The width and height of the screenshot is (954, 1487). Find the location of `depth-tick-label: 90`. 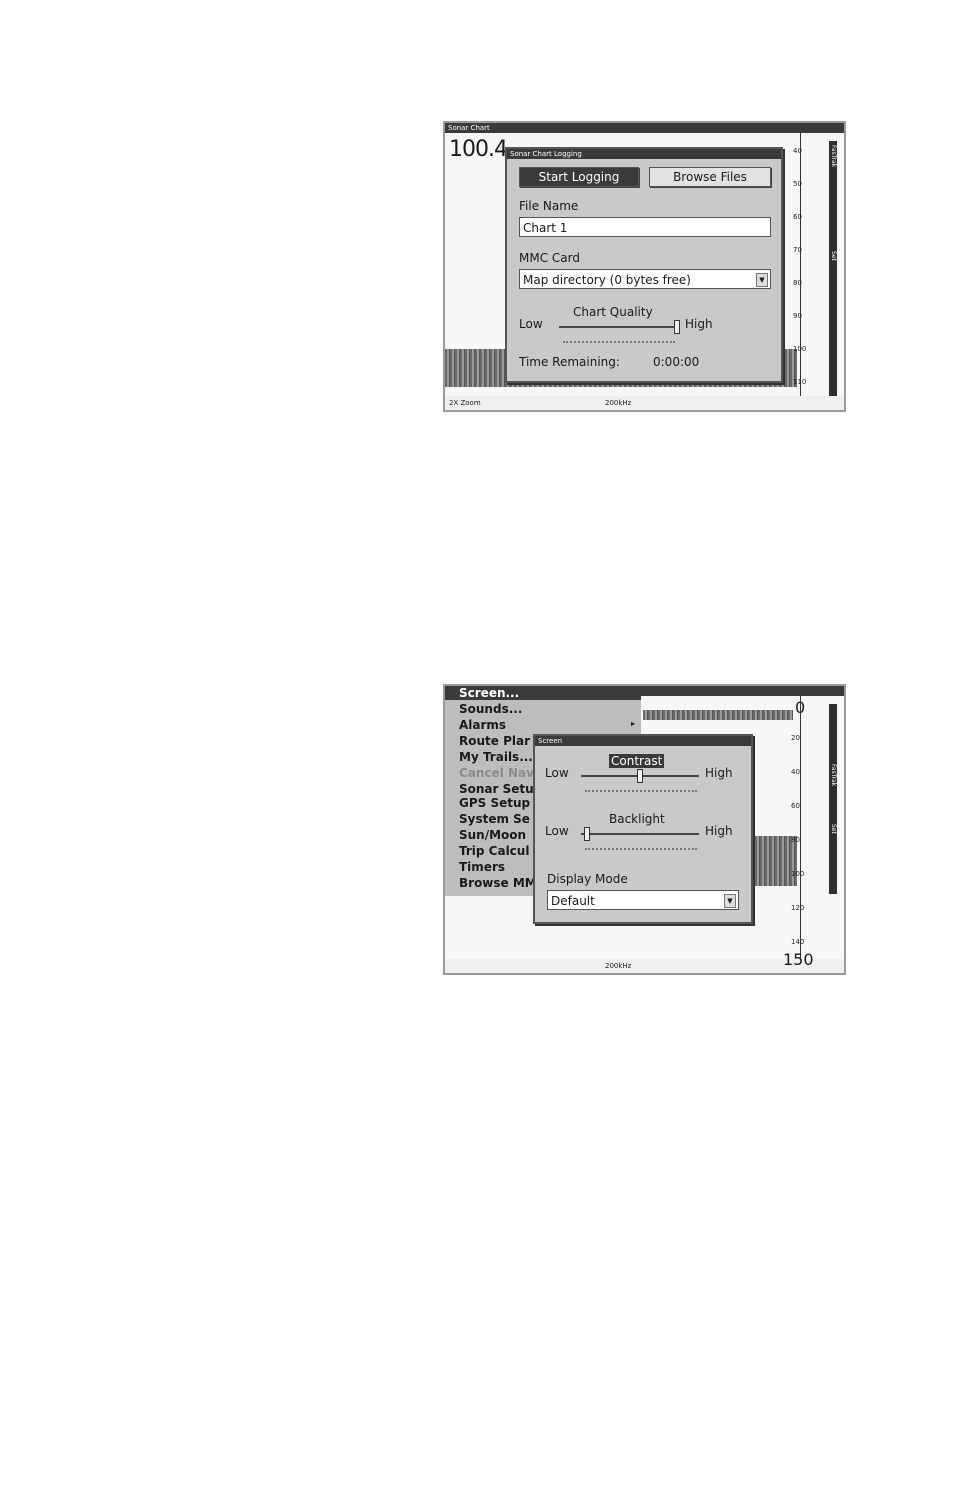

depth-tick-label: 90 is located at coordinates (797, 316).